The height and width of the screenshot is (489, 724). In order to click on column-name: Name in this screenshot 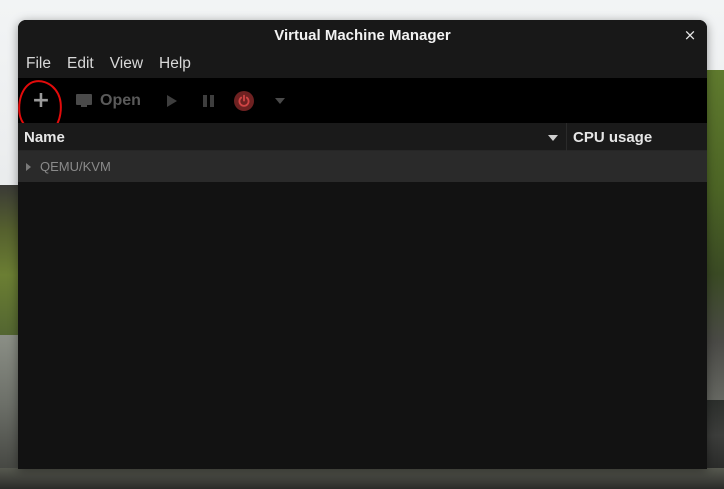, I will do `click(292, 137)`.